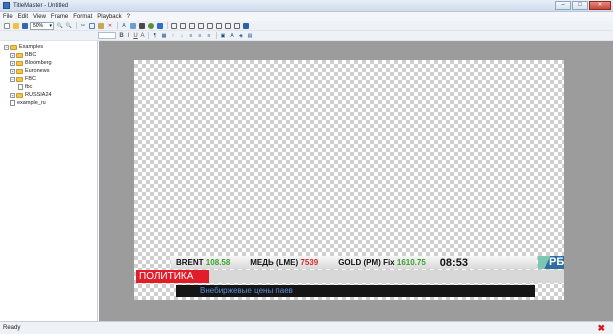  I want to click on tree-node-fbc: − FBC, so click(48, 79).